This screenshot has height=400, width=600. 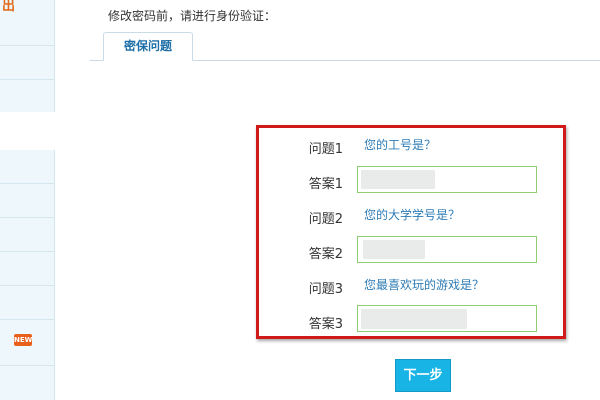 I want to click on sidebar-group-bottom, so click(x=27, y=275).